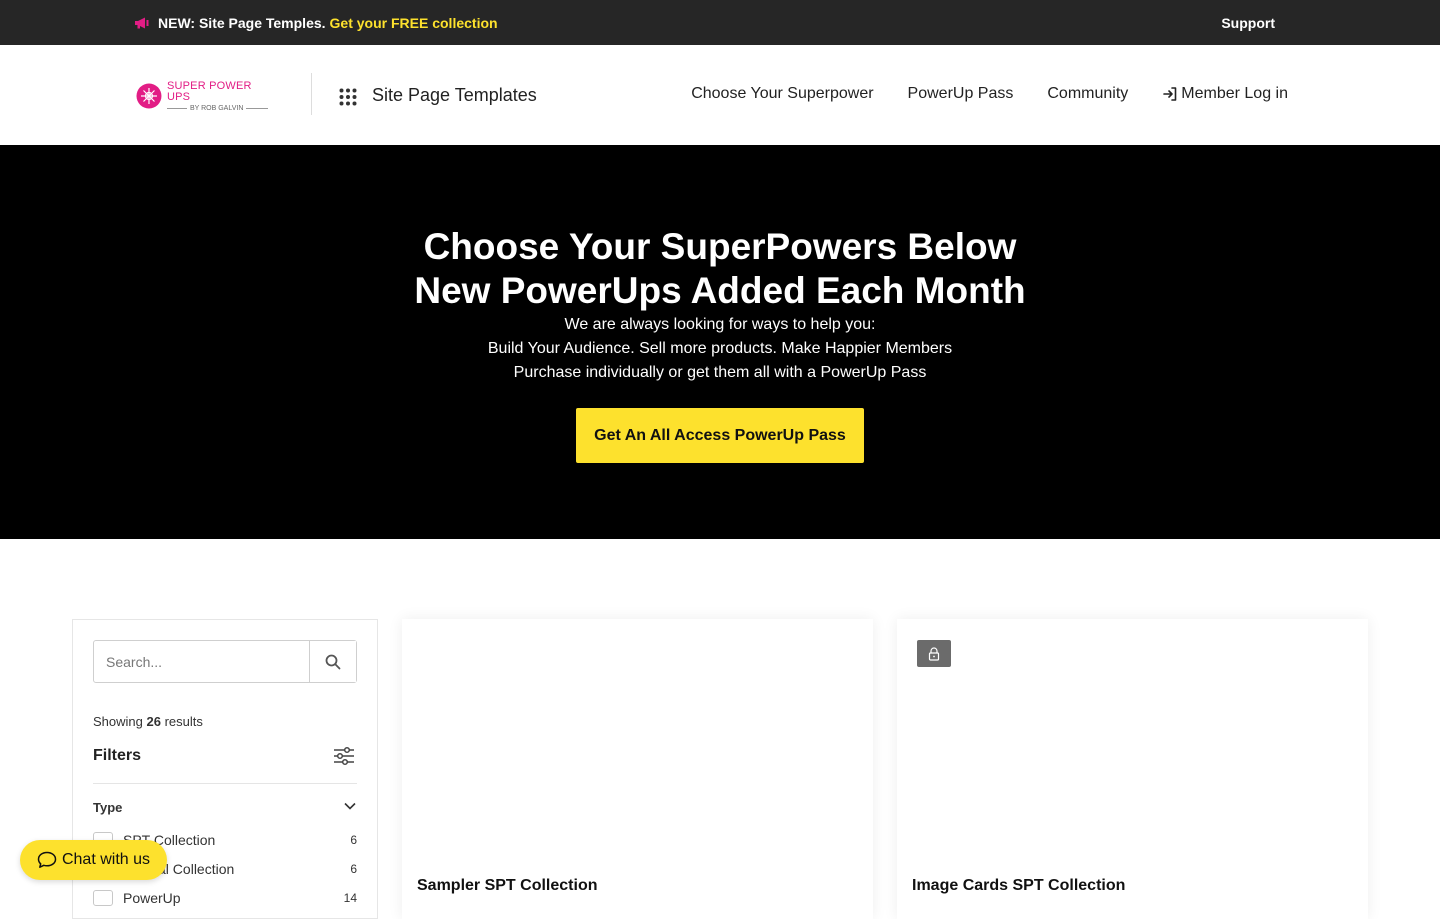  What do you see at coordinates (414, 23) in the screenshot?
I see `free-collection-link: Get your FREE collection` at bounding box center [414, 23].